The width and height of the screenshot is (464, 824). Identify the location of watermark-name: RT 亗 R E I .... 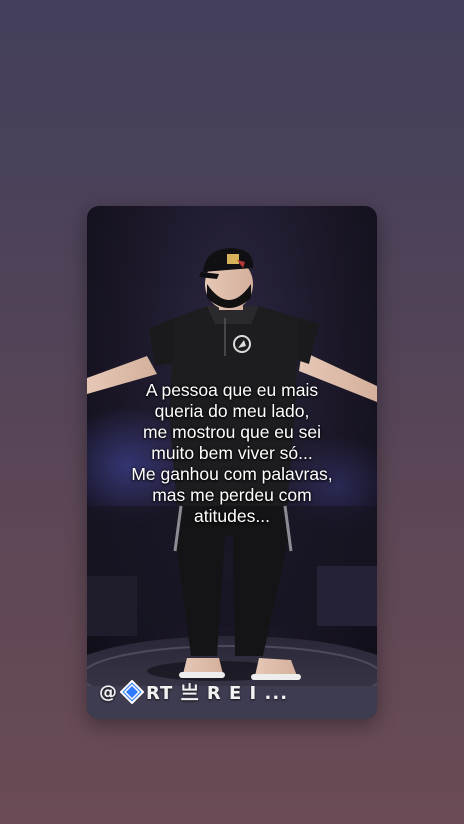
(217, 693).